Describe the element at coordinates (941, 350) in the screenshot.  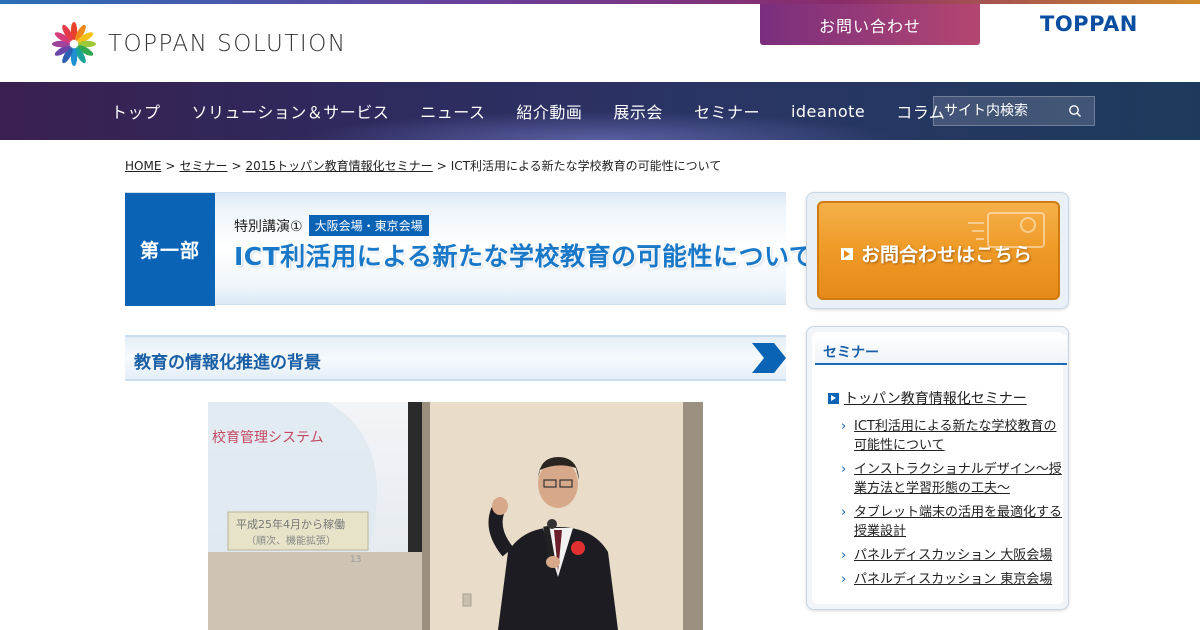
I see `sidebar-menu-title: セミナー` at that location.